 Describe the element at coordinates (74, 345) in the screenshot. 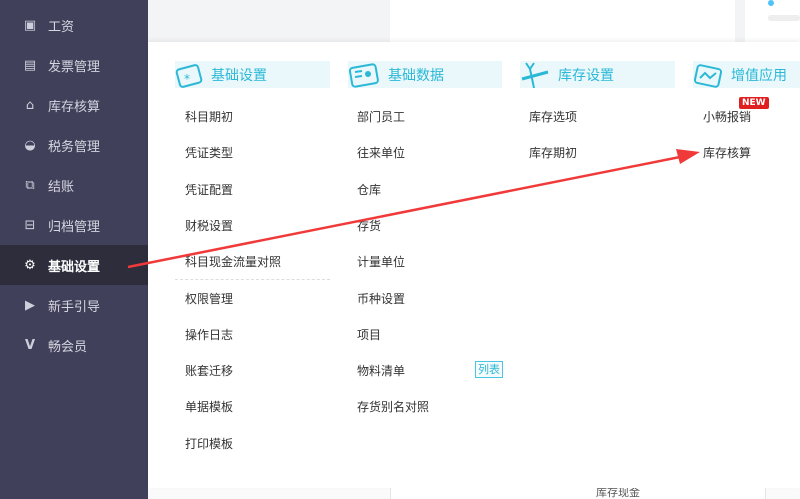

I see `sidebar-item-vip: V 畅会员` at that location.